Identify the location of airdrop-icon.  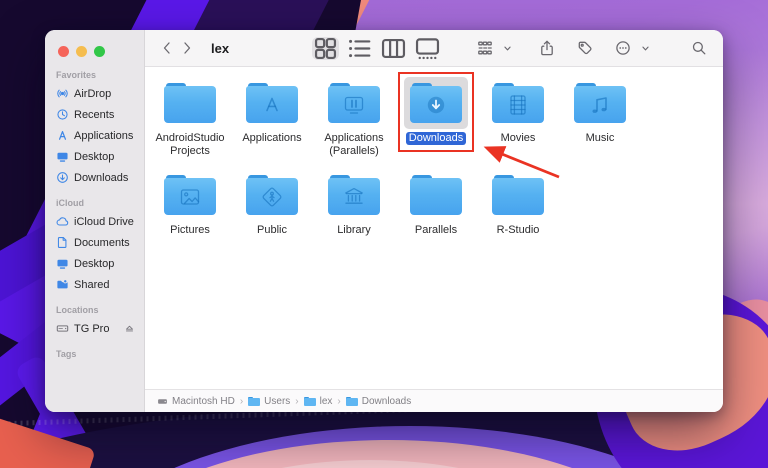
(62, 93).